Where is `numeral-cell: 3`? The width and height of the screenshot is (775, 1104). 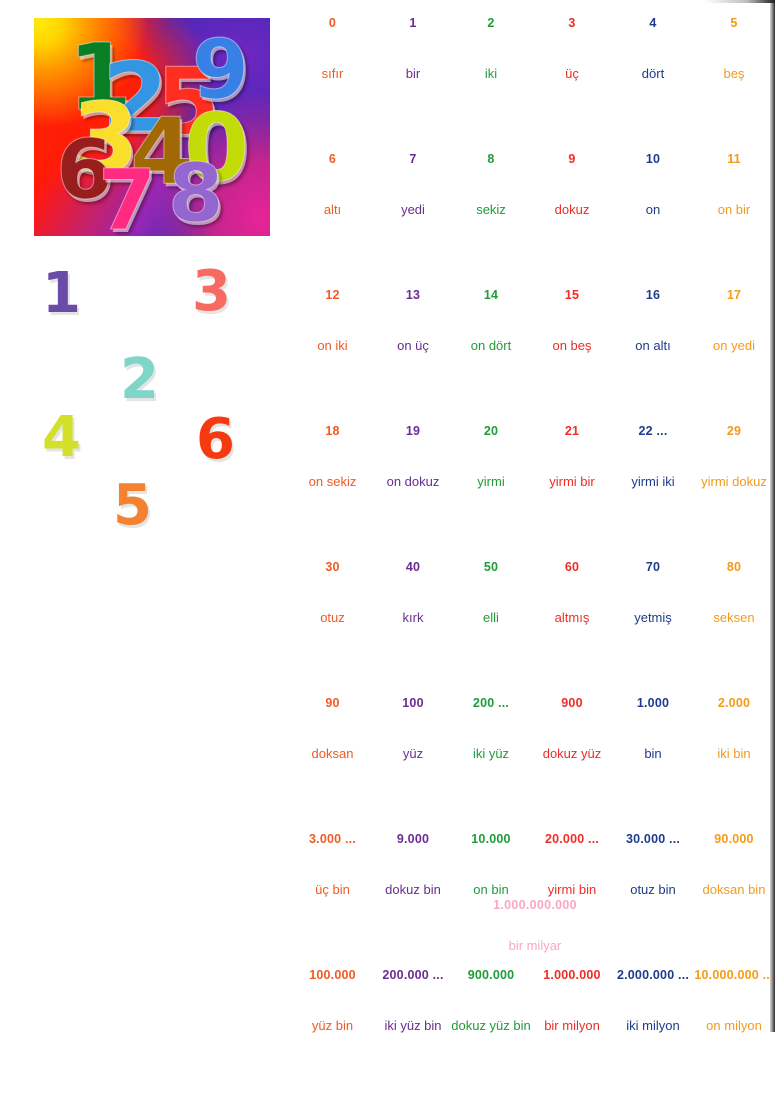
numeral-cell: 3 is located at coordinates (572, 23).